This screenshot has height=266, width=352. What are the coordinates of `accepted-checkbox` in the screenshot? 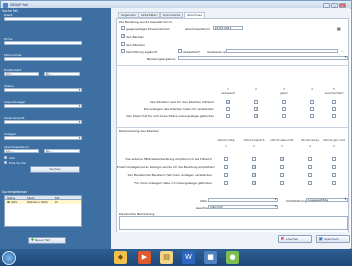 It's located at (180, 51).